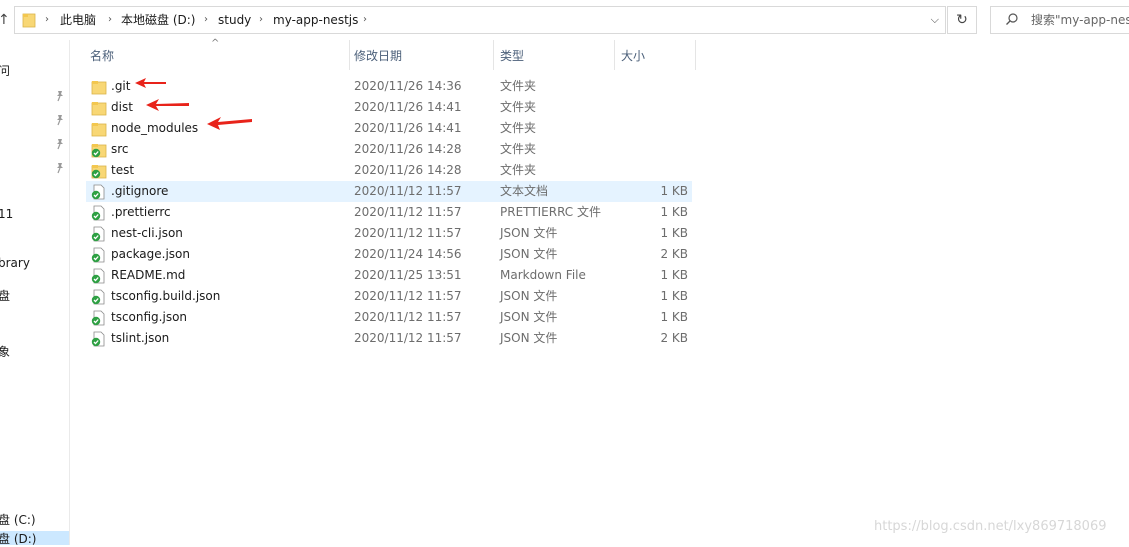  What do you see at coordinates (158, 20) in the screenshot?
I see `breadcrumb-drive-d: 本地磁盘 (D:)` at bounding box center [158, 20].